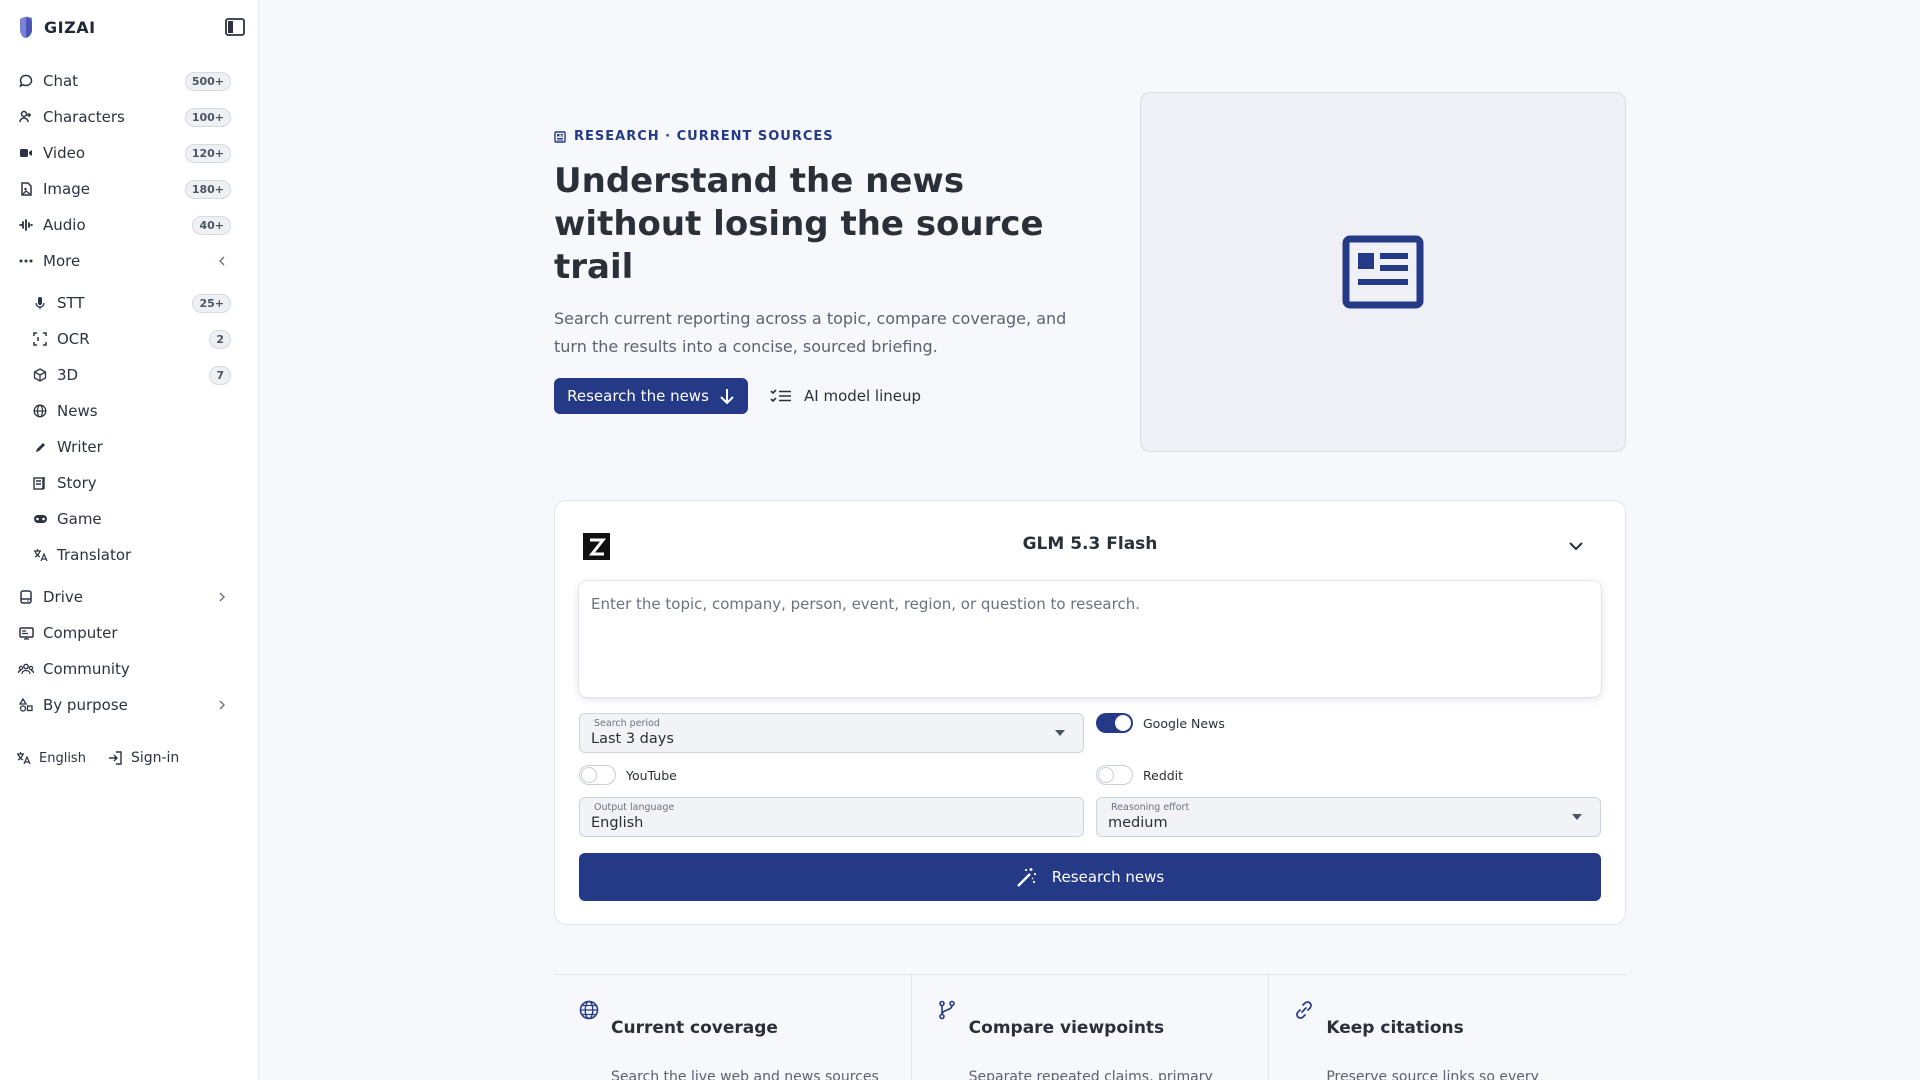  Describe the element at coordinates (211, 225) in the screenshot. I see `count-badge: 40+` at that location.